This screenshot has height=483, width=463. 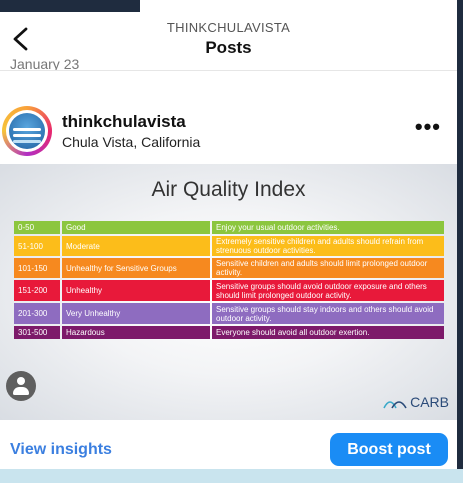 I want to click on post-username: thinkchulavista, so click(x=124, y=122).